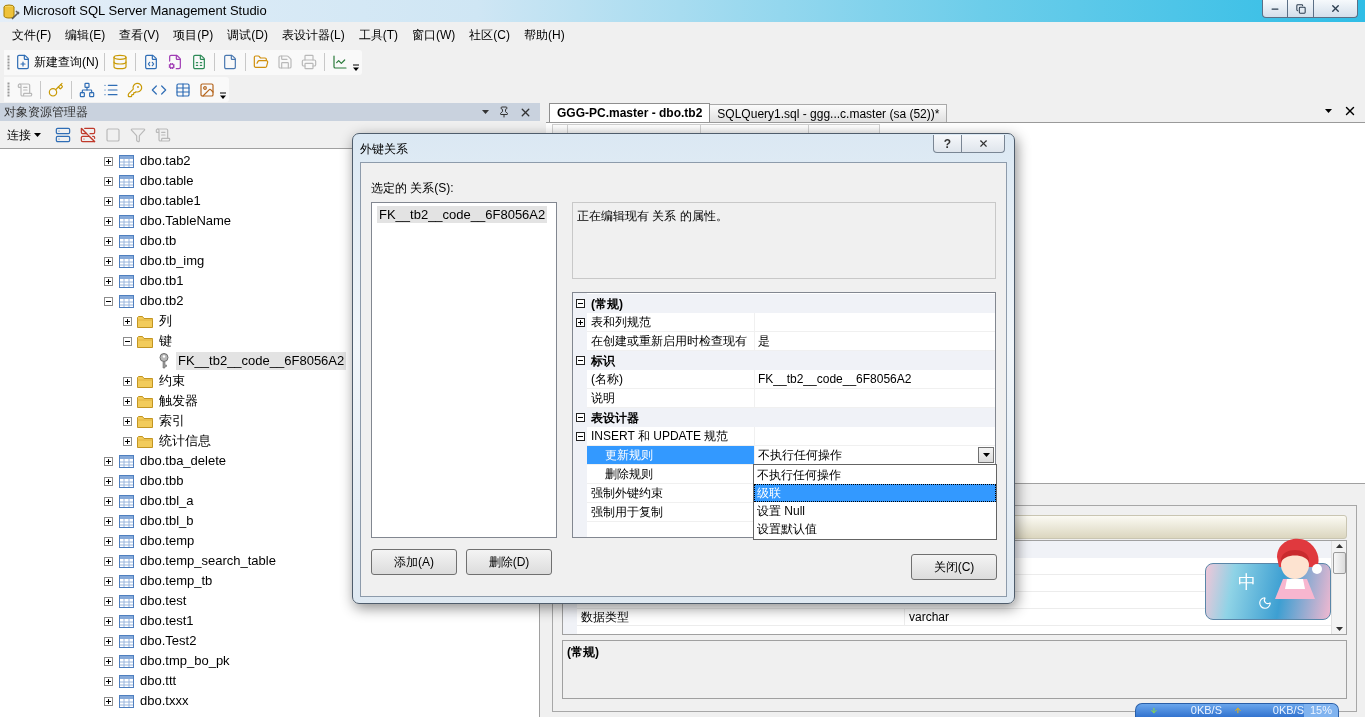 This screenshot has width=1365, height=717. I want to click on tree-item: dbo.table, so click(167, 181).